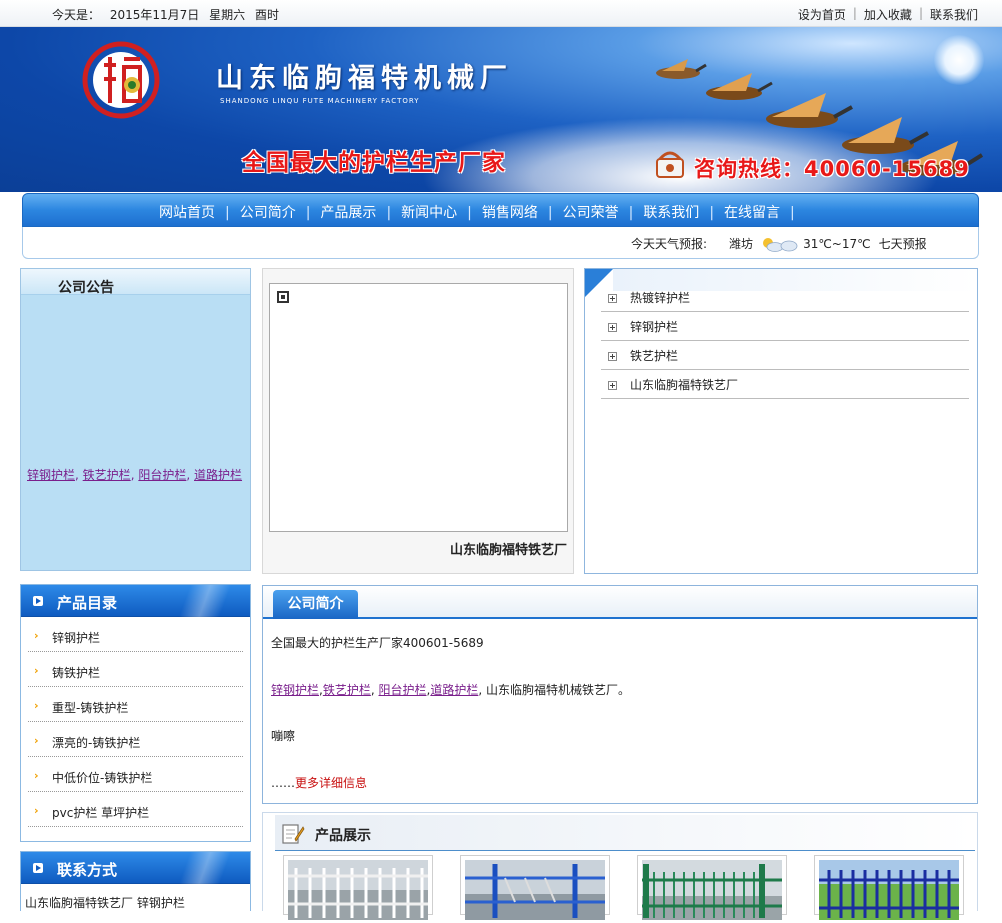 The width and height of the screenshot is (1002, 923). Describe the element at coordinates (903, 243) in the screenshot. I see `seven-day-forecast-link: 七天预报` at that location.